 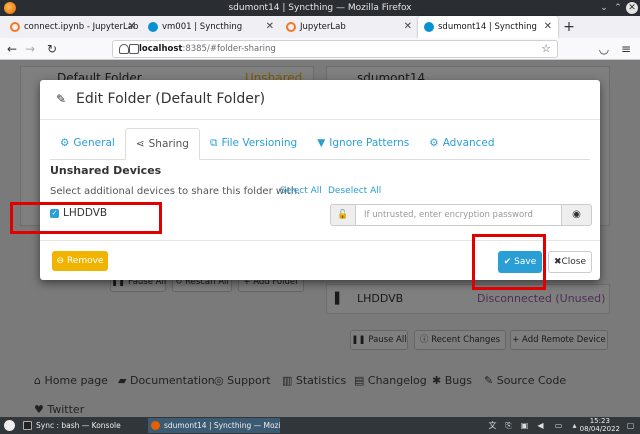 What do you see at coordinates (434, 143) in the screenshot?
I see `cogs-icon: ⚙` at bounding box center [434, 143].